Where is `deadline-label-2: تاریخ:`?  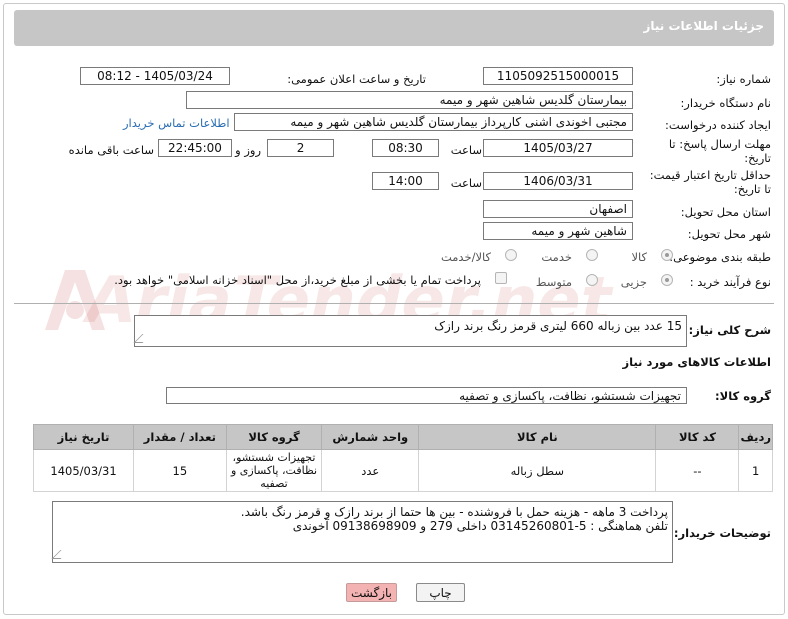
deadline-label-2: تاریخ: is located at coordinates (757, 158).